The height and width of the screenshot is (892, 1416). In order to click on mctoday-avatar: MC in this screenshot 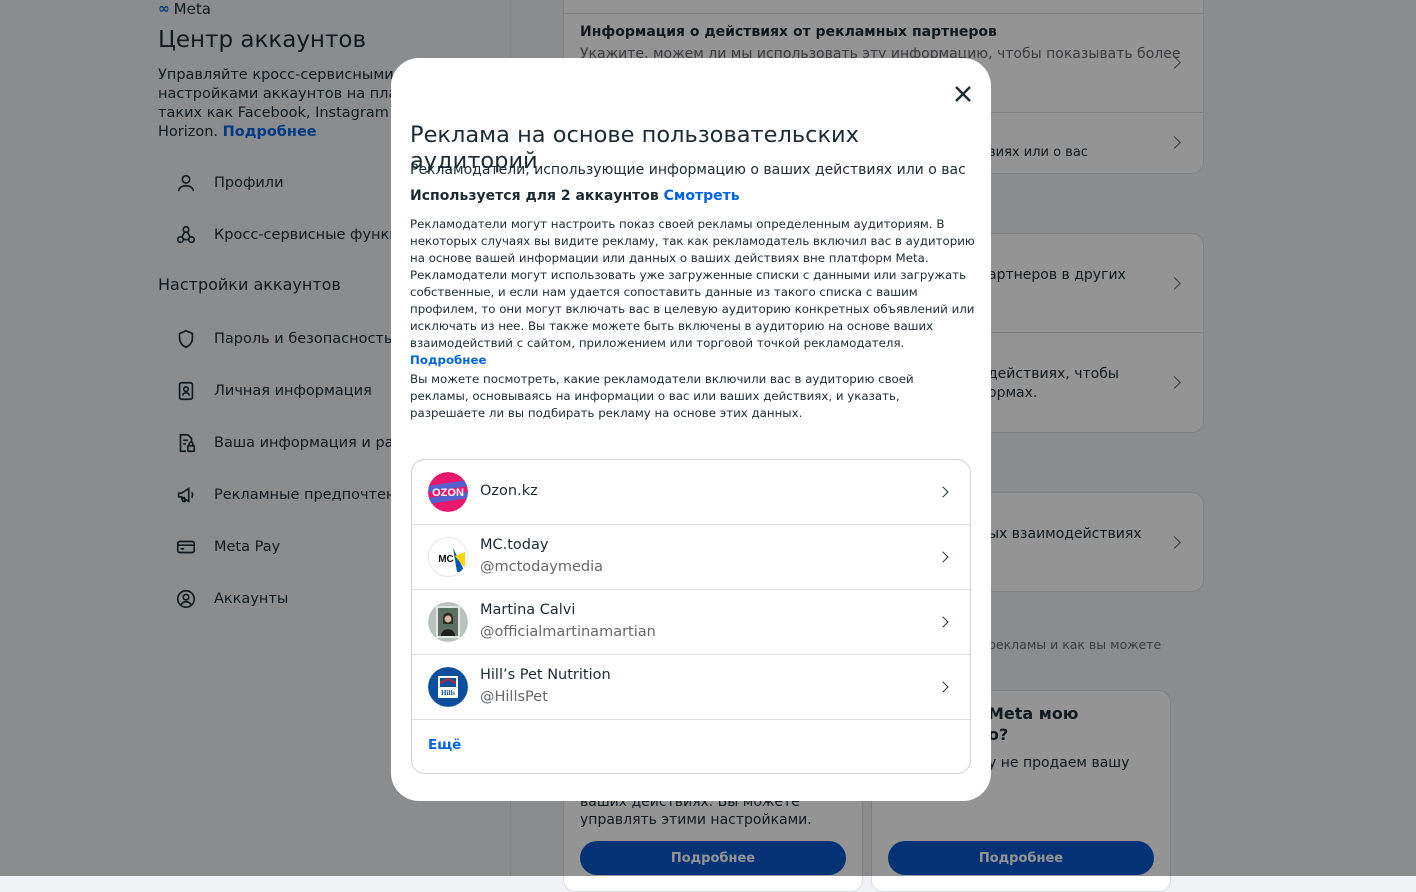, I will do `click(448, 557)`.